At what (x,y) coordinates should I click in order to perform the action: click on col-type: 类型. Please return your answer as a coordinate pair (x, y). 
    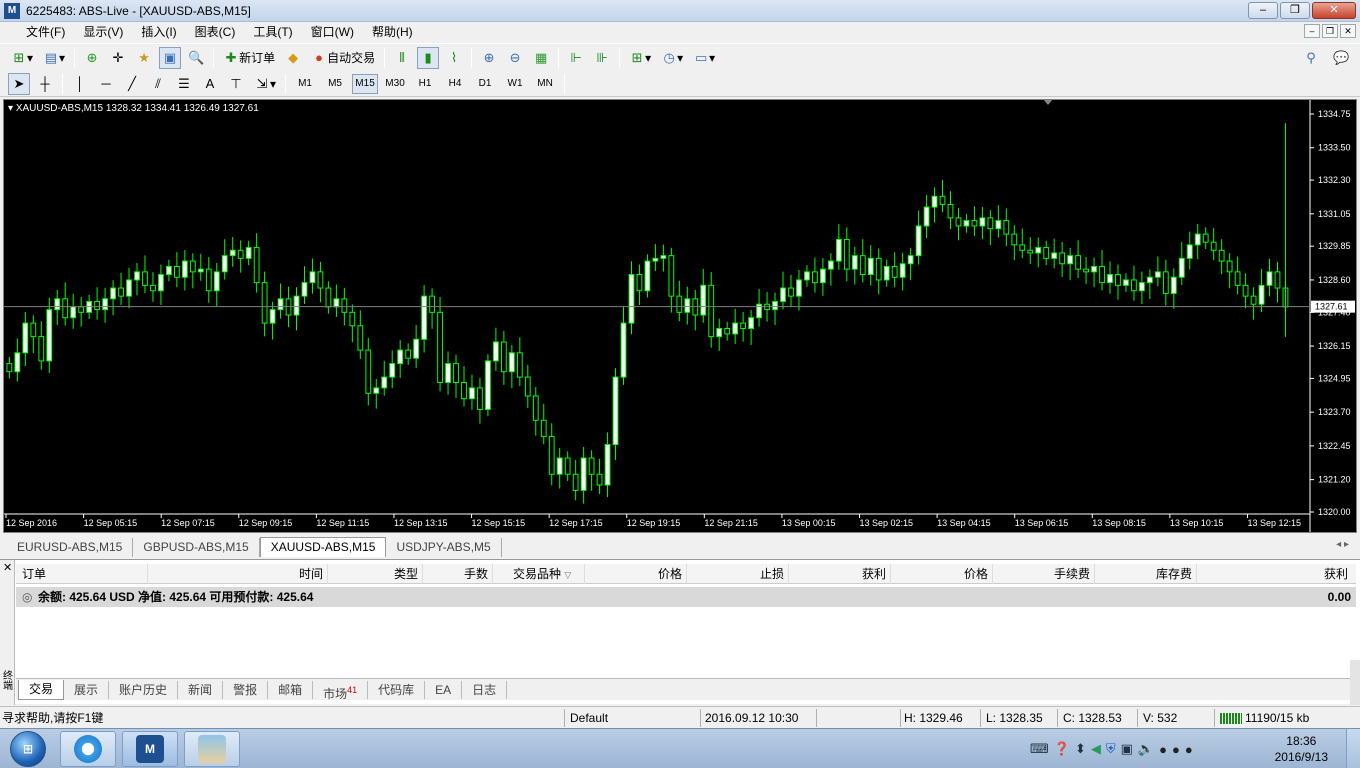
    Looking at the image, I should click on (375, 574).